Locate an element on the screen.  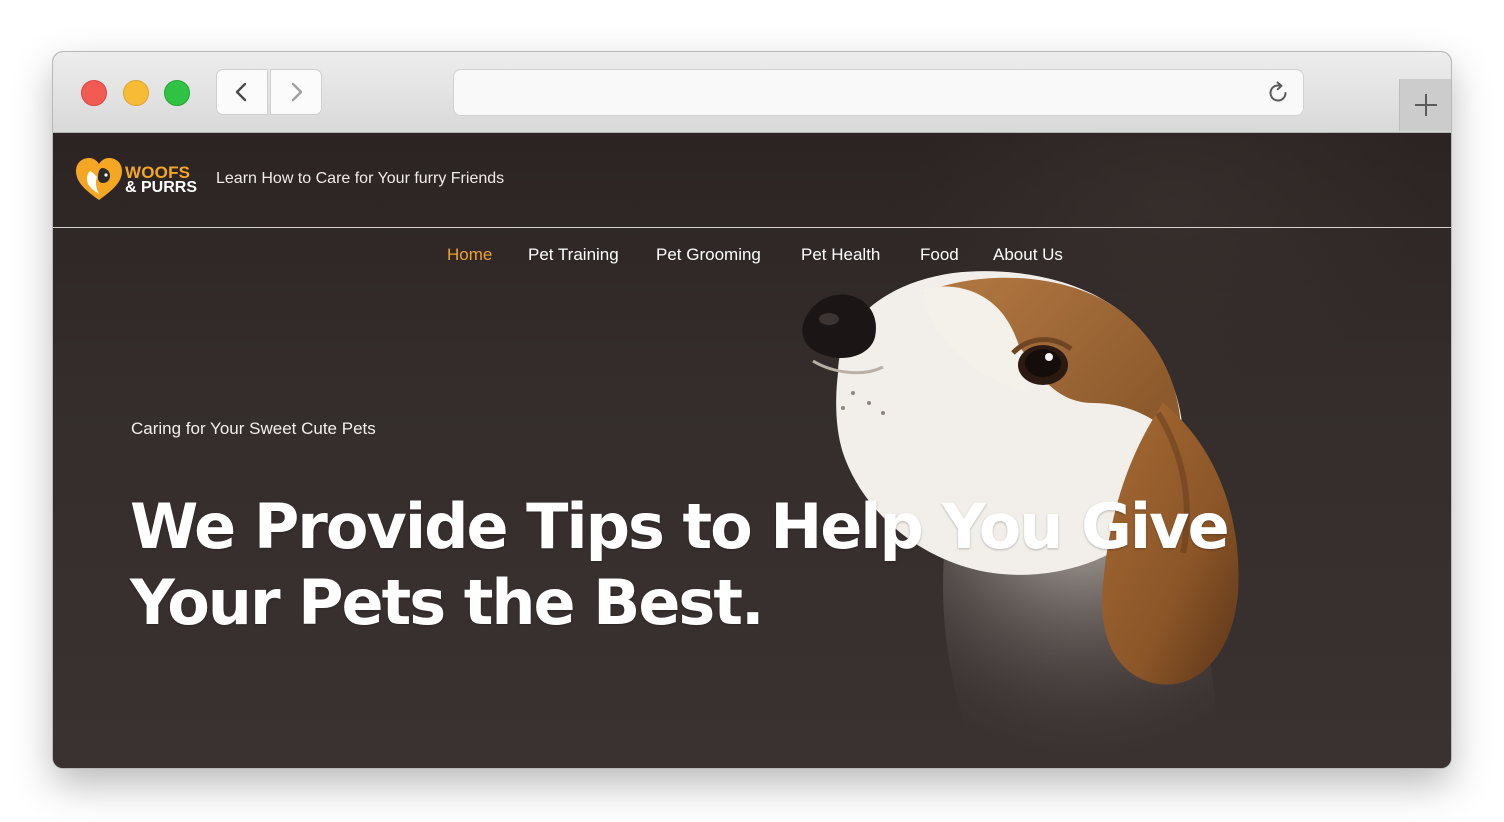
nav-item-pet-health: Pet Health is located at coordinates (840, 255).